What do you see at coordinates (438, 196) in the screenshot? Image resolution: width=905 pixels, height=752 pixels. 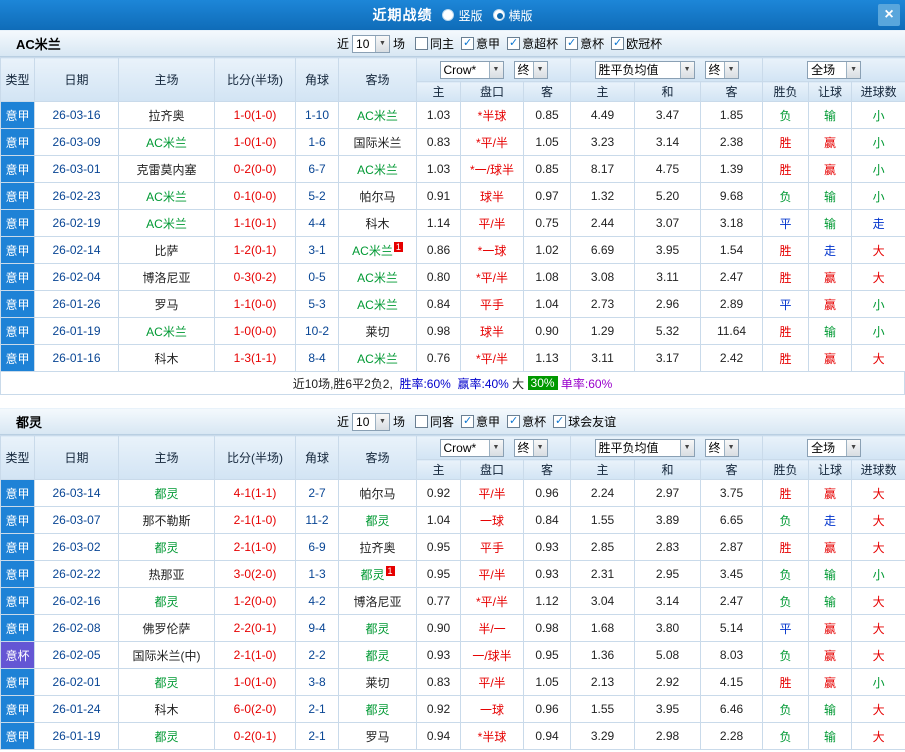 I see `home-odds-cell: 0.91` at bounding box center [438, 196].